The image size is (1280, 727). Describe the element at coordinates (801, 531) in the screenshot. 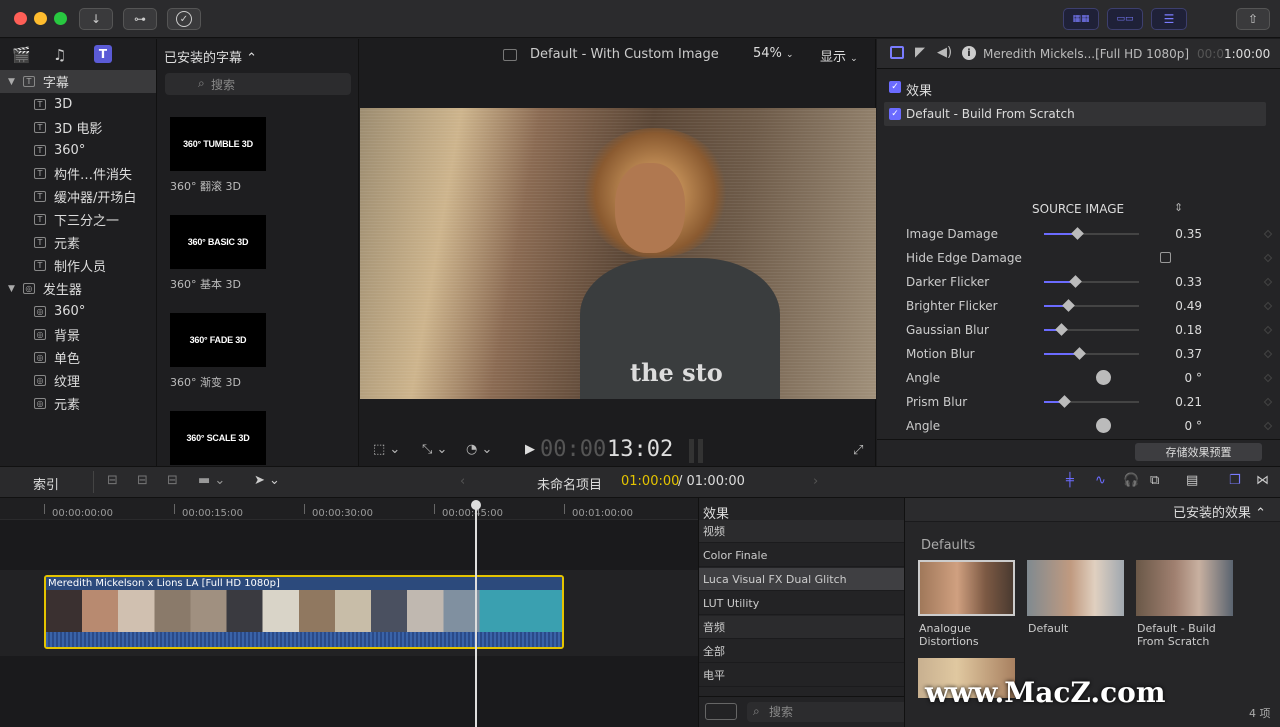

I see `effects-category-header: 视频` at that location.